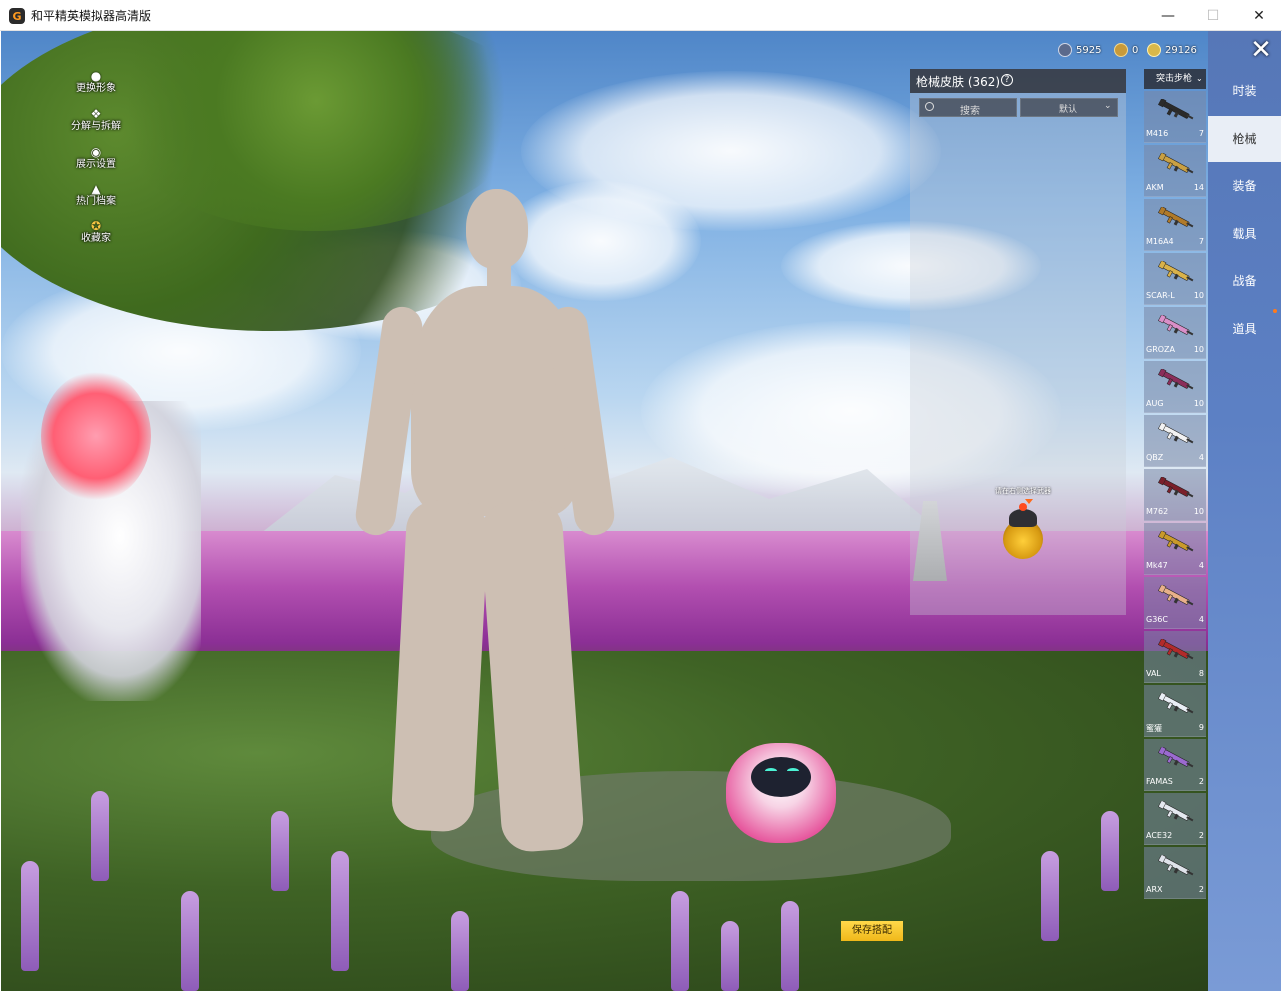 This screenshot has width=1282, height=992. What do you see at coordinates (1160, 241) in the screenshot?
I see `gun-name: M16A4` at bounding box center [1160, 241].